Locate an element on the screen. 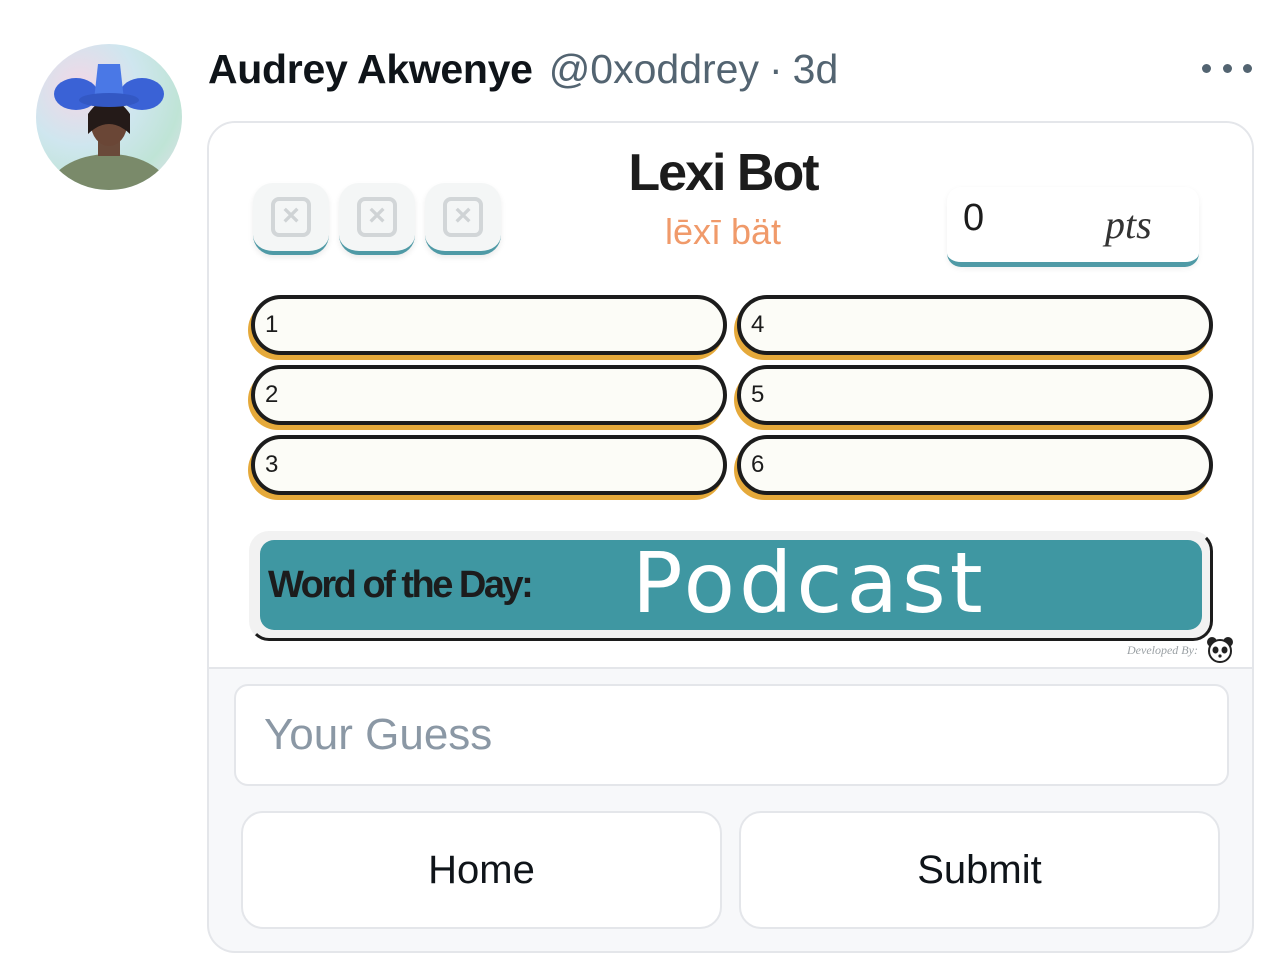  slot-number: 5 is located at coordinates (758, 394).